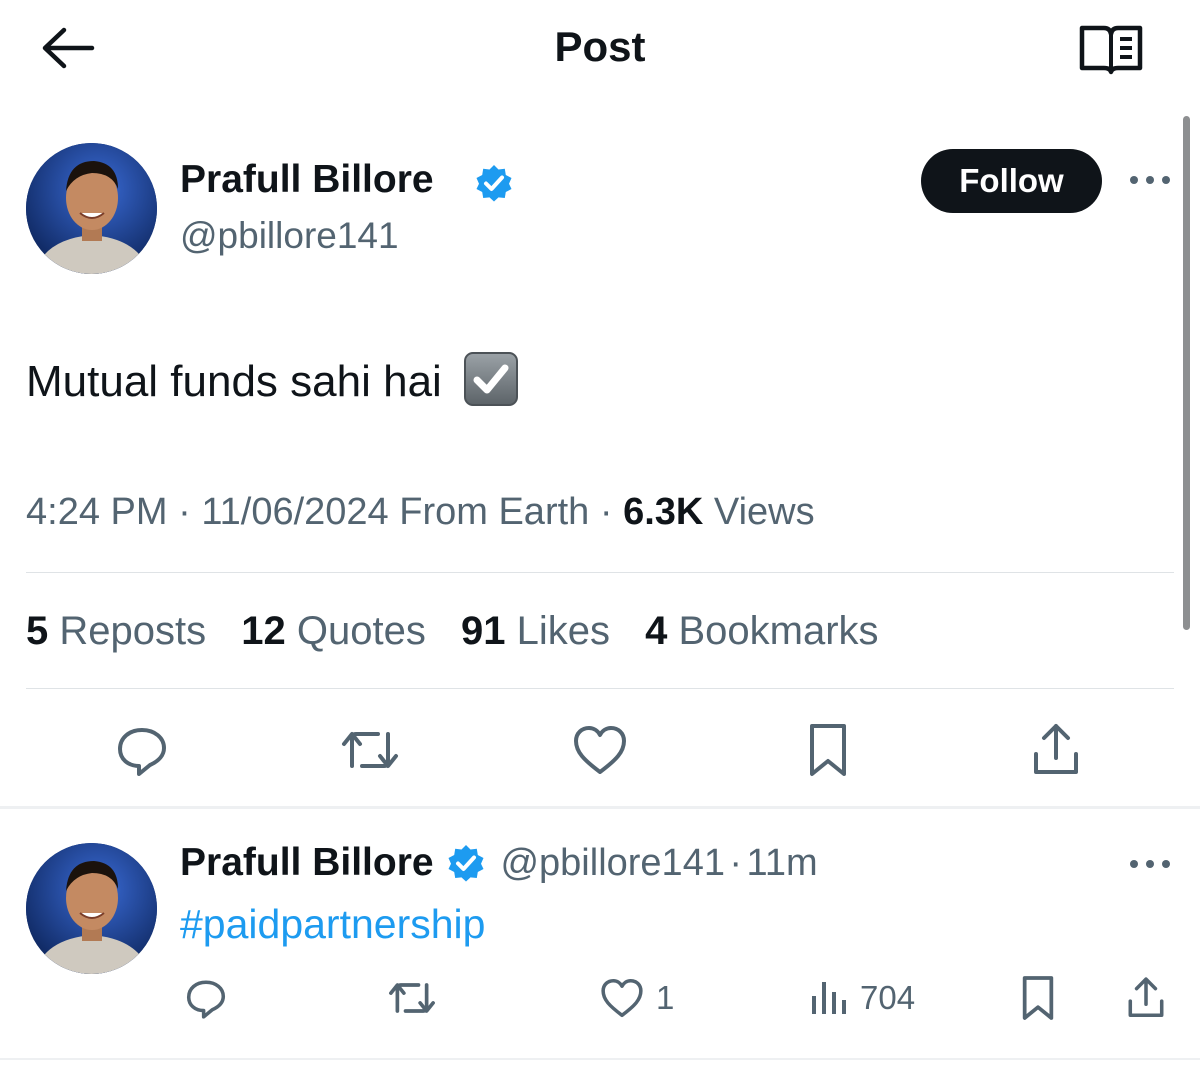 This screenshot has height=1076, width=1200. What do you see at coordinates (782, 863) in the screenshot?
I see `reply-time: 11m` at bounding box center [782, 863].